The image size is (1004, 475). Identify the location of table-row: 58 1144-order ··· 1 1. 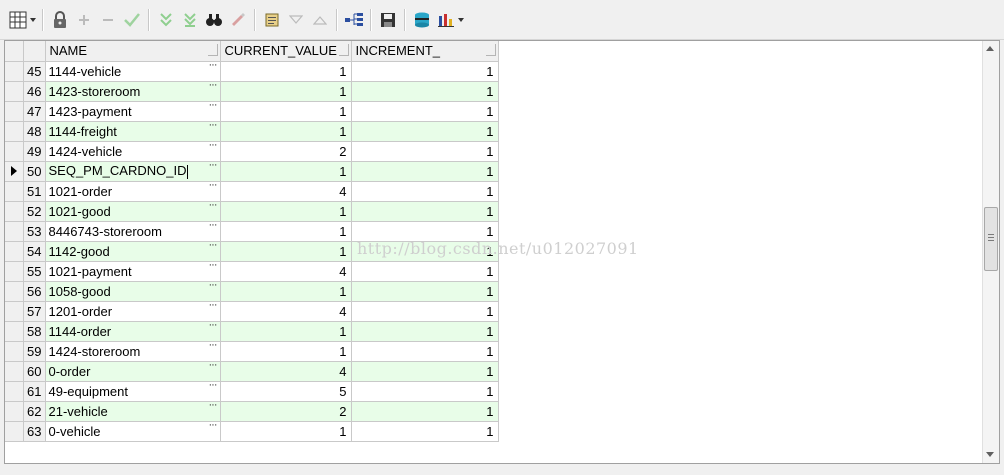
(252, 331).